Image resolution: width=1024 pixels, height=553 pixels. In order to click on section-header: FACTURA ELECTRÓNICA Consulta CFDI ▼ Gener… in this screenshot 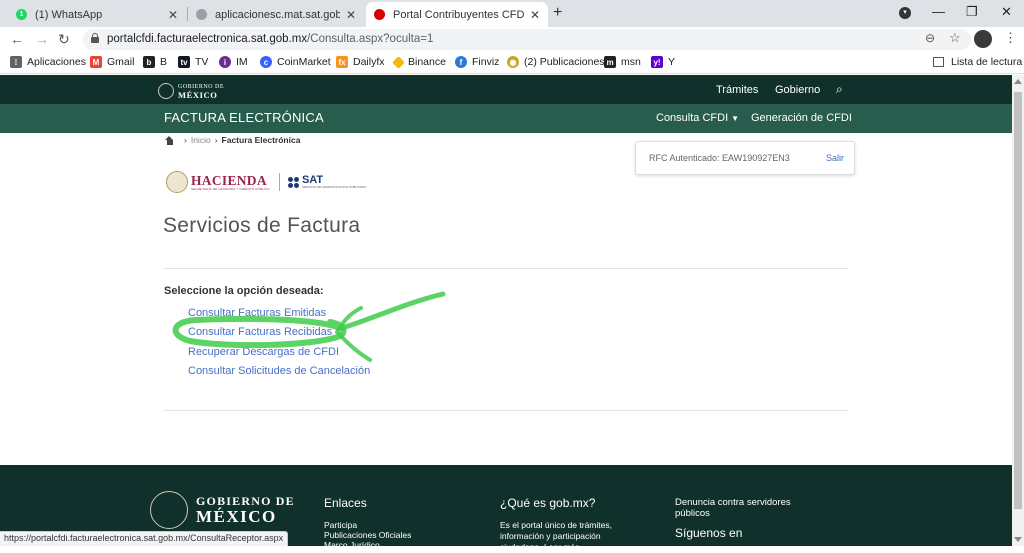, I will do `click(506, 118)`.